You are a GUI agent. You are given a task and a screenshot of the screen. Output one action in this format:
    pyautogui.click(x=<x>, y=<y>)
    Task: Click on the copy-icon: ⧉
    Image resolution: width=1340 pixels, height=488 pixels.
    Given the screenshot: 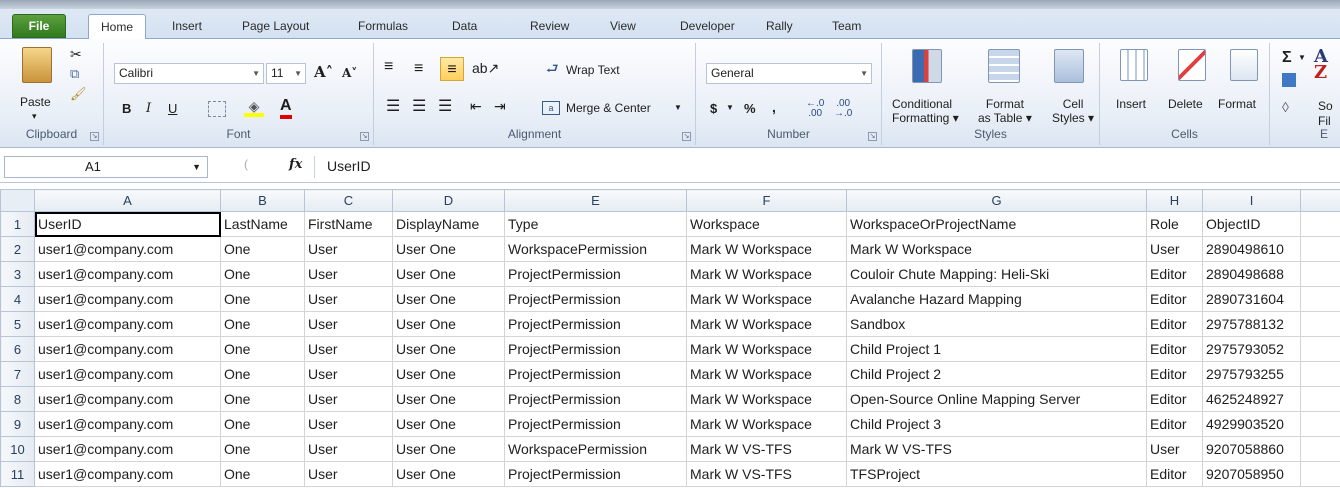 What is the action you would take?
    pyautogui.click(x=74, y=73)
    